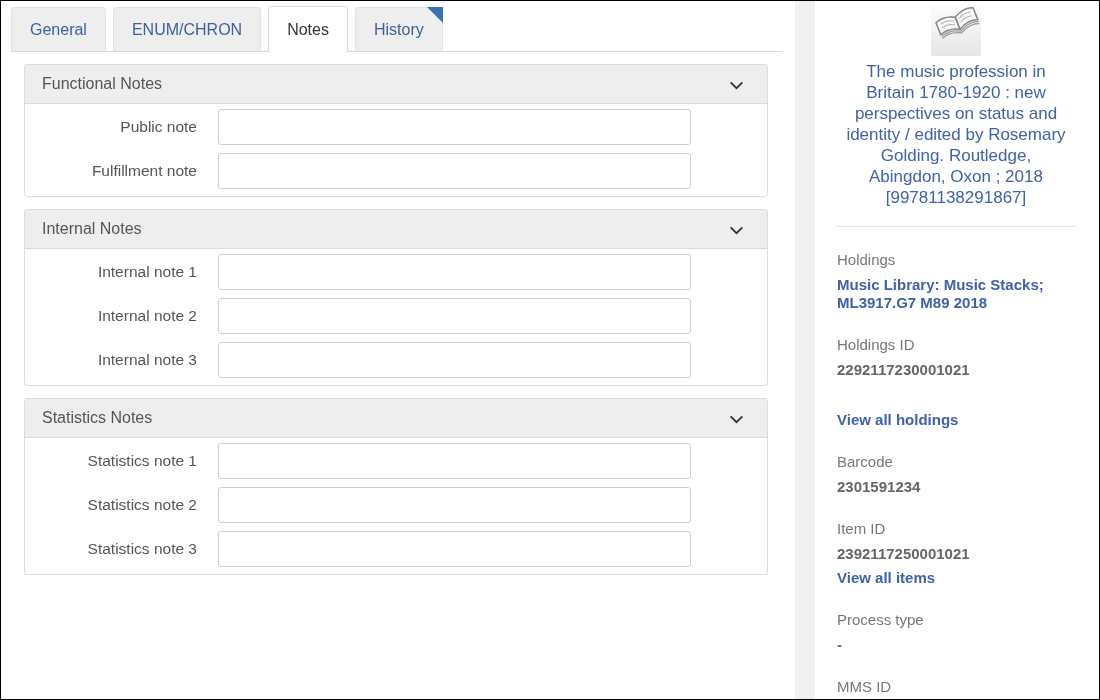 This screenshot has width=1100, height=700. I want to click on detail-label: Barcode, so click(865, 462).